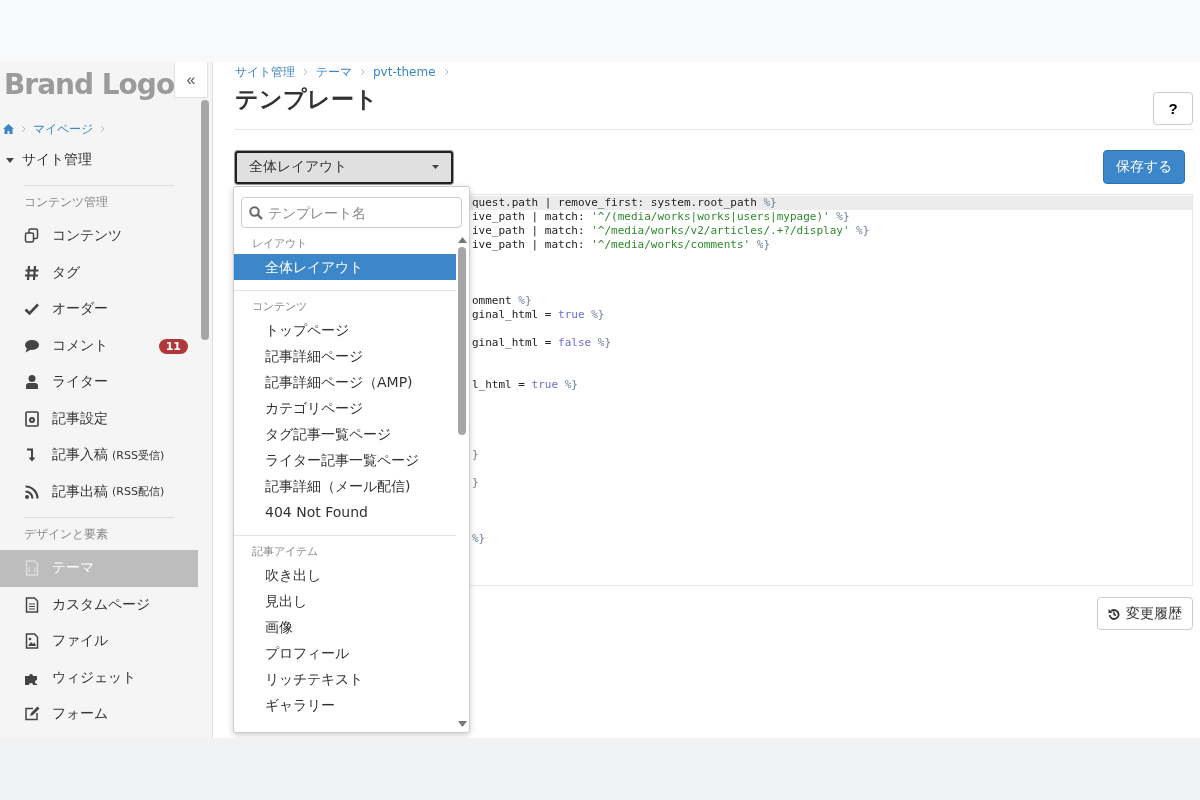 This screenshot has height=800, width=1200. Describe the element at coordinates (345, 356) in the screenshot. I see `dropdown-option: 記事詳細ページ` at that location.